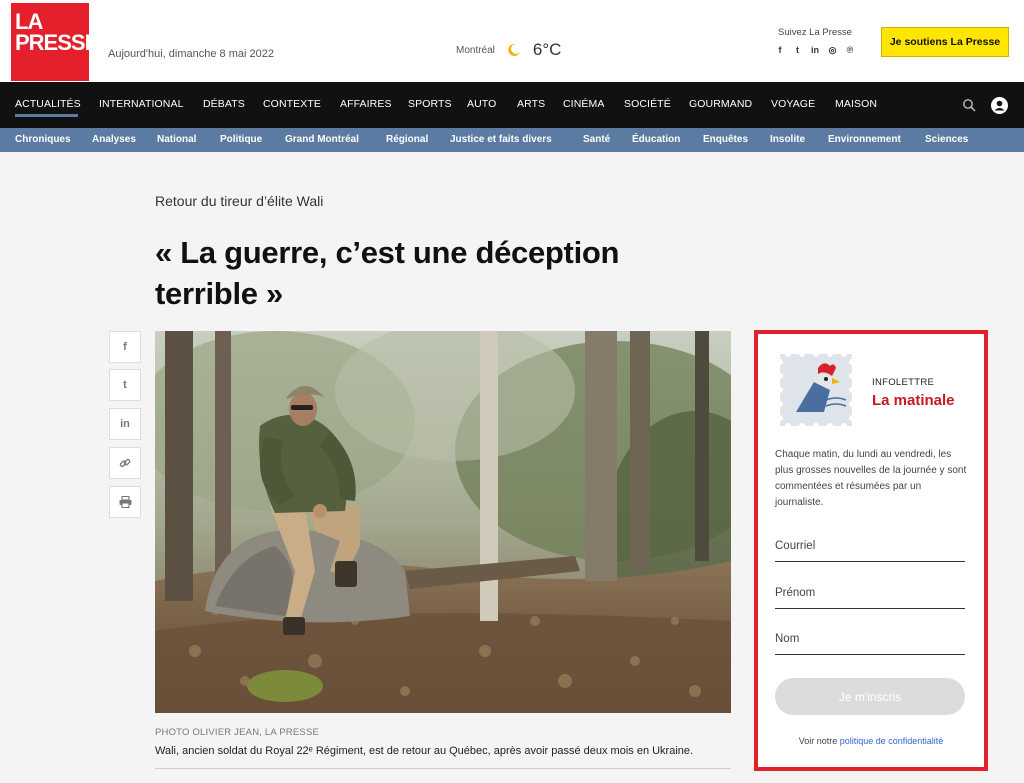  I want to click on photo-credit: PHOTO OLIVIER JEAN, LA PRESSE, so click(237, 732).